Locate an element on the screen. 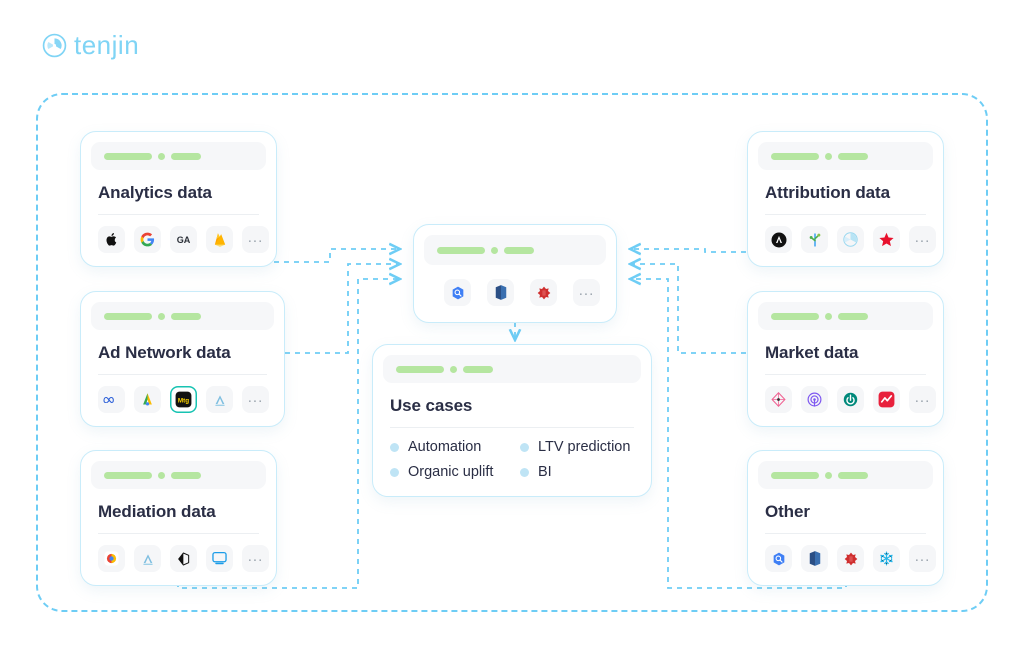  adjust-icon is located at coordinates (886, 239).